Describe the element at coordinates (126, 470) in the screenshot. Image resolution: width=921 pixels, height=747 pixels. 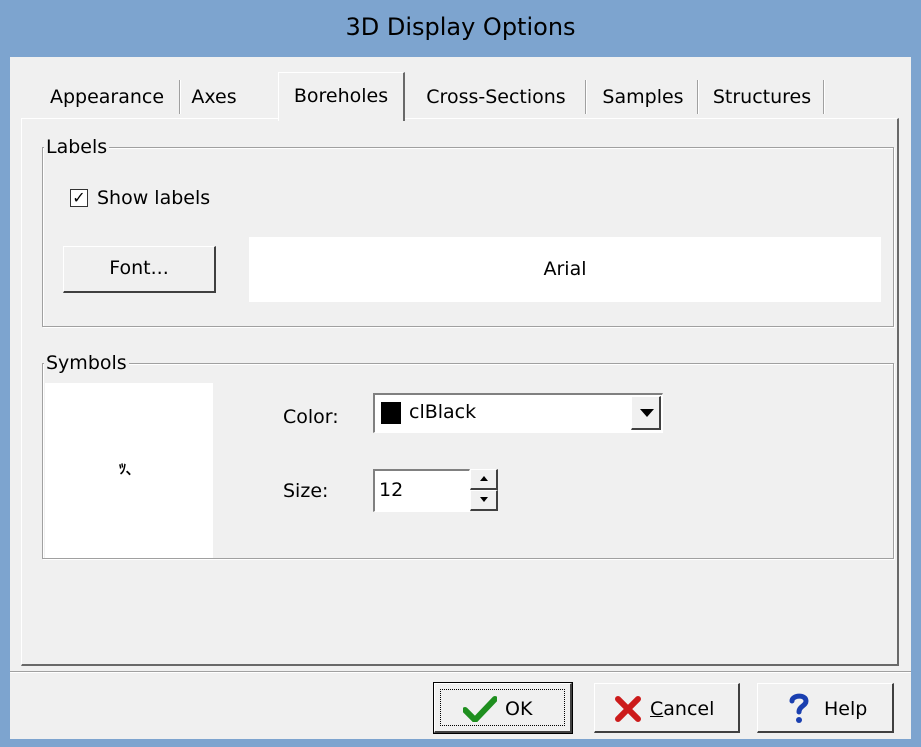
I see `borehole-symbol-icon: ﾂ､` at that location.